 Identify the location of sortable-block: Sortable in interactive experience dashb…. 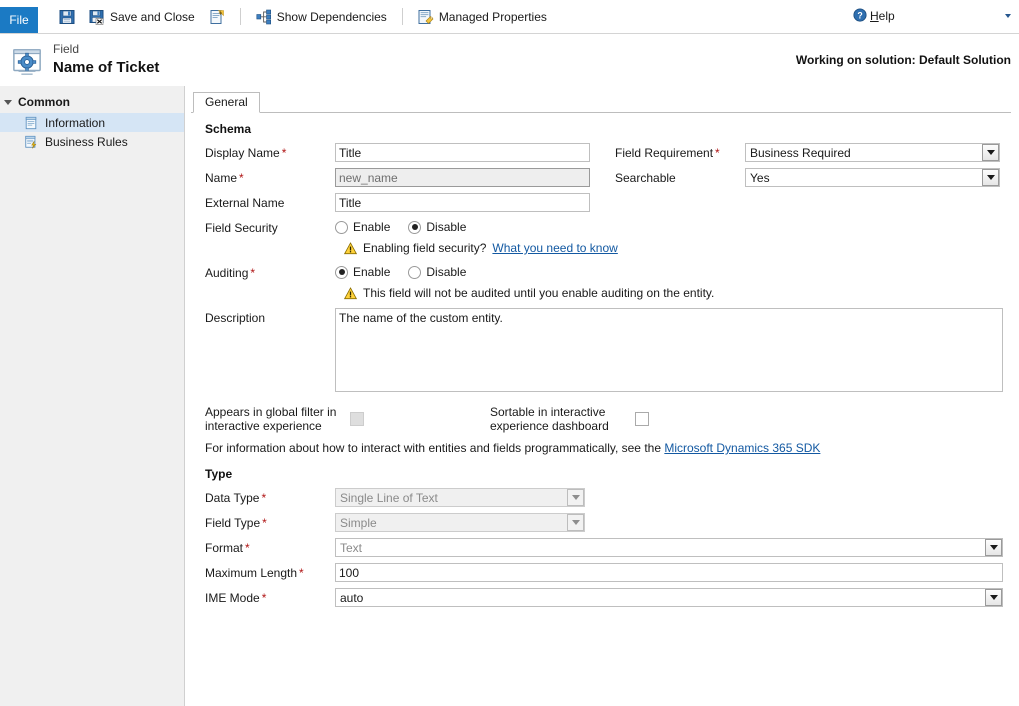
(569, 418).